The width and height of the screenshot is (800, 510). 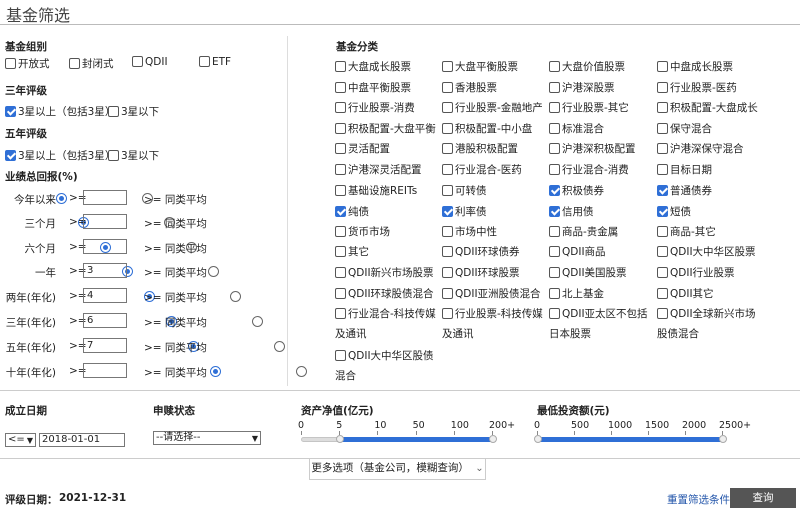 I want to click on category-option: 行业混合-科技传媒, so click(x=385, y=313).